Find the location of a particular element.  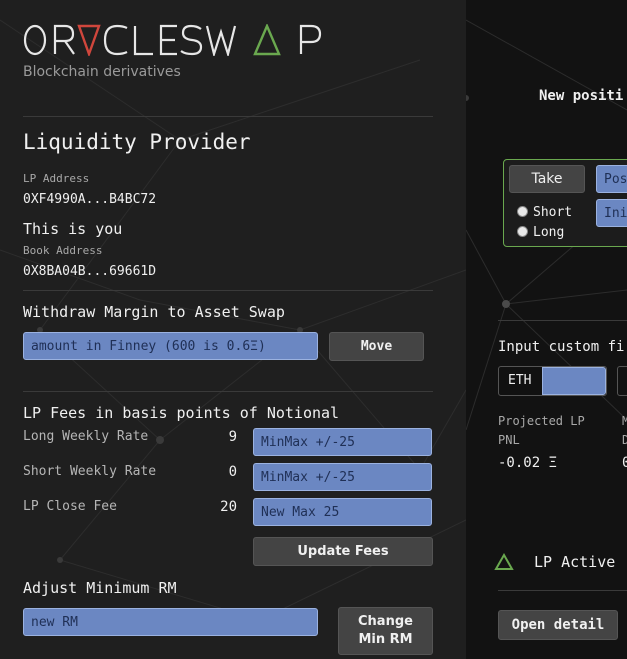

column2-label-2: D is located at coordinates (624, 440).